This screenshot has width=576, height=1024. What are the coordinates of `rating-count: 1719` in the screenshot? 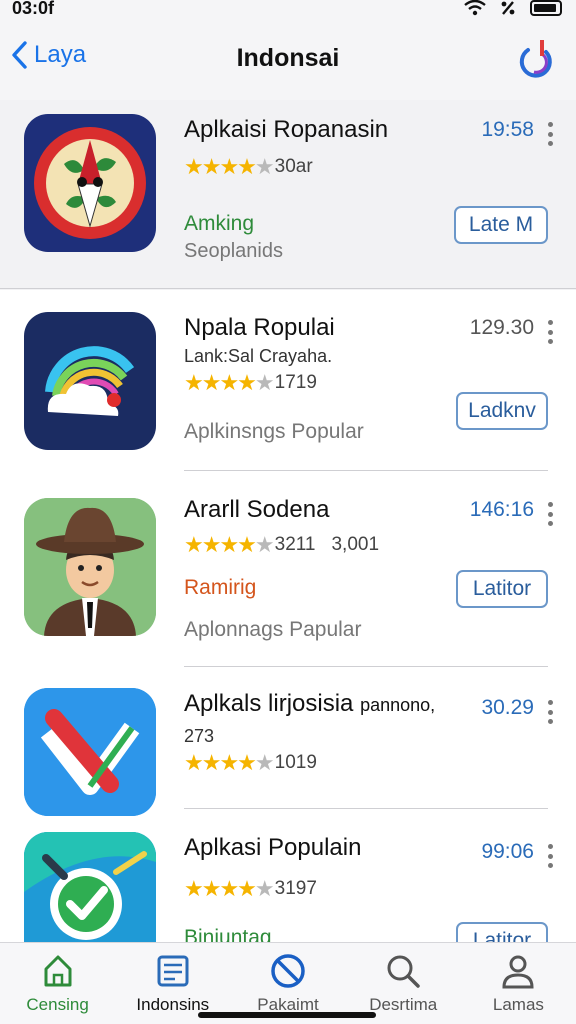 It's located at (295, 382).